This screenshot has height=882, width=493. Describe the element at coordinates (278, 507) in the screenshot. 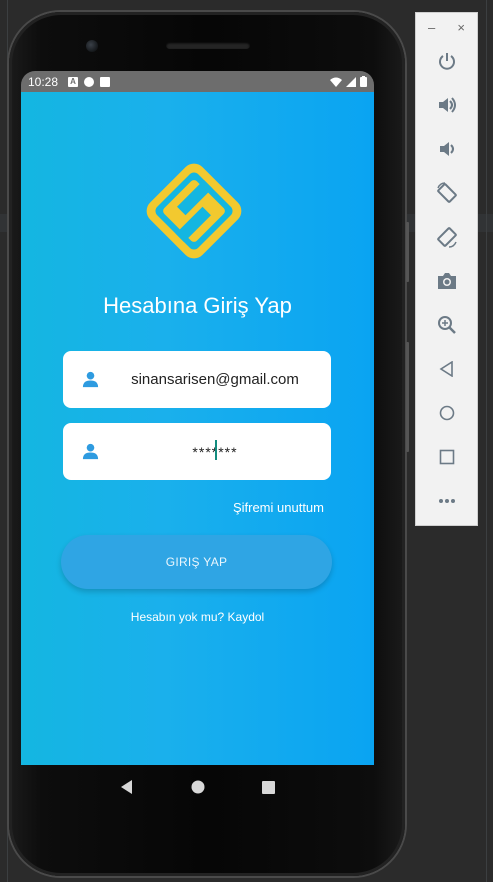

I see `forgot-password-link: Şifremi unuttum` at that location.